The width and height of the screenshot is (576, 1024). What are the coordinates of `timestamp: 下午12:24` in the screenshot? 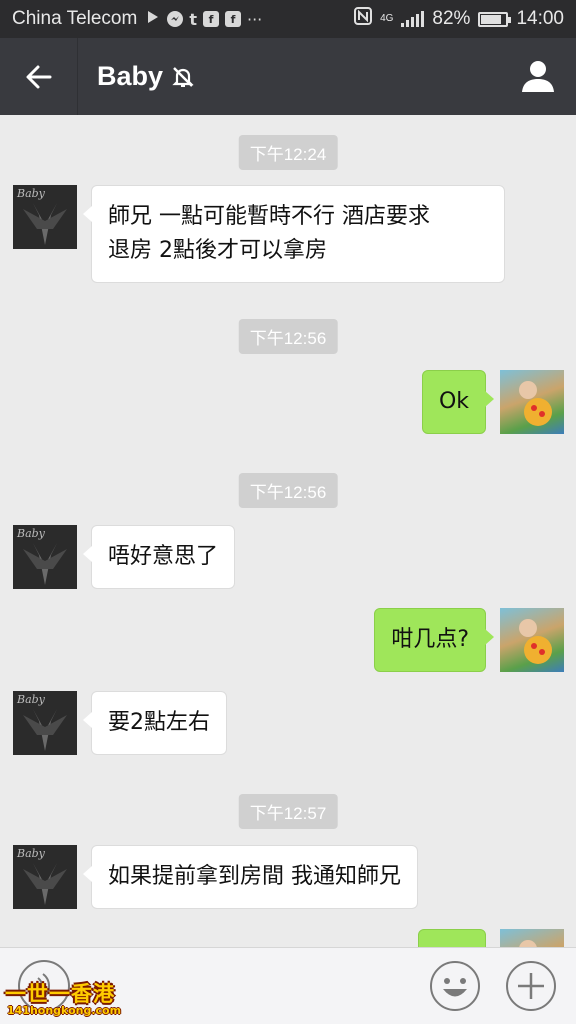 It's located at (288, 152).